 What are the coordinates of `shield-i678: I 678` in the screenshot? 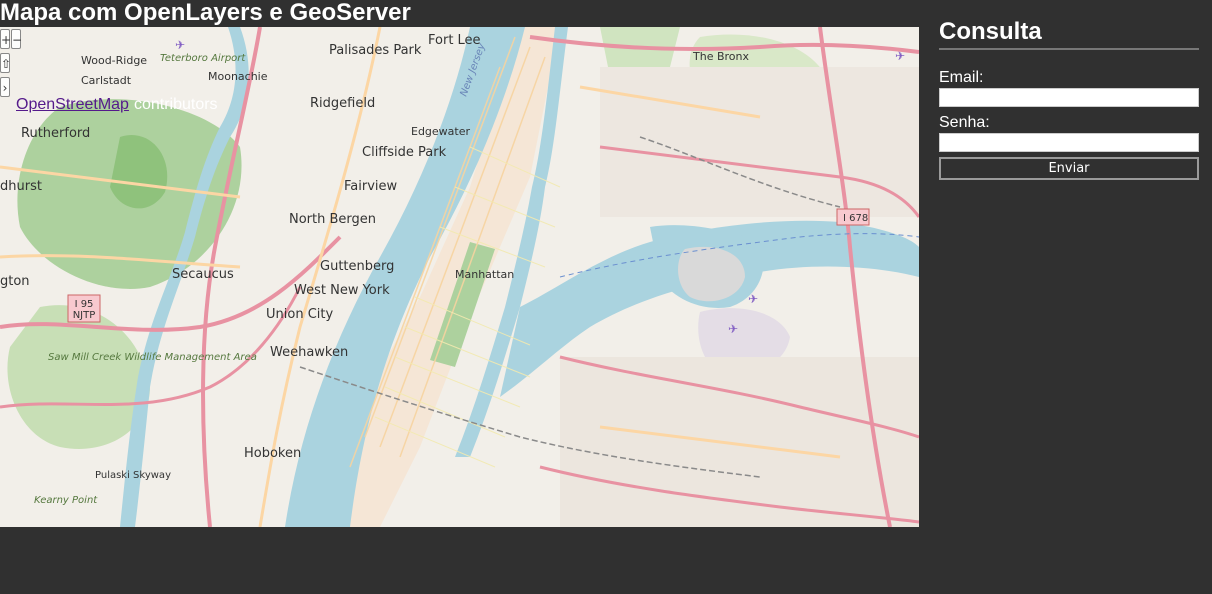 It's located at (853, 217).